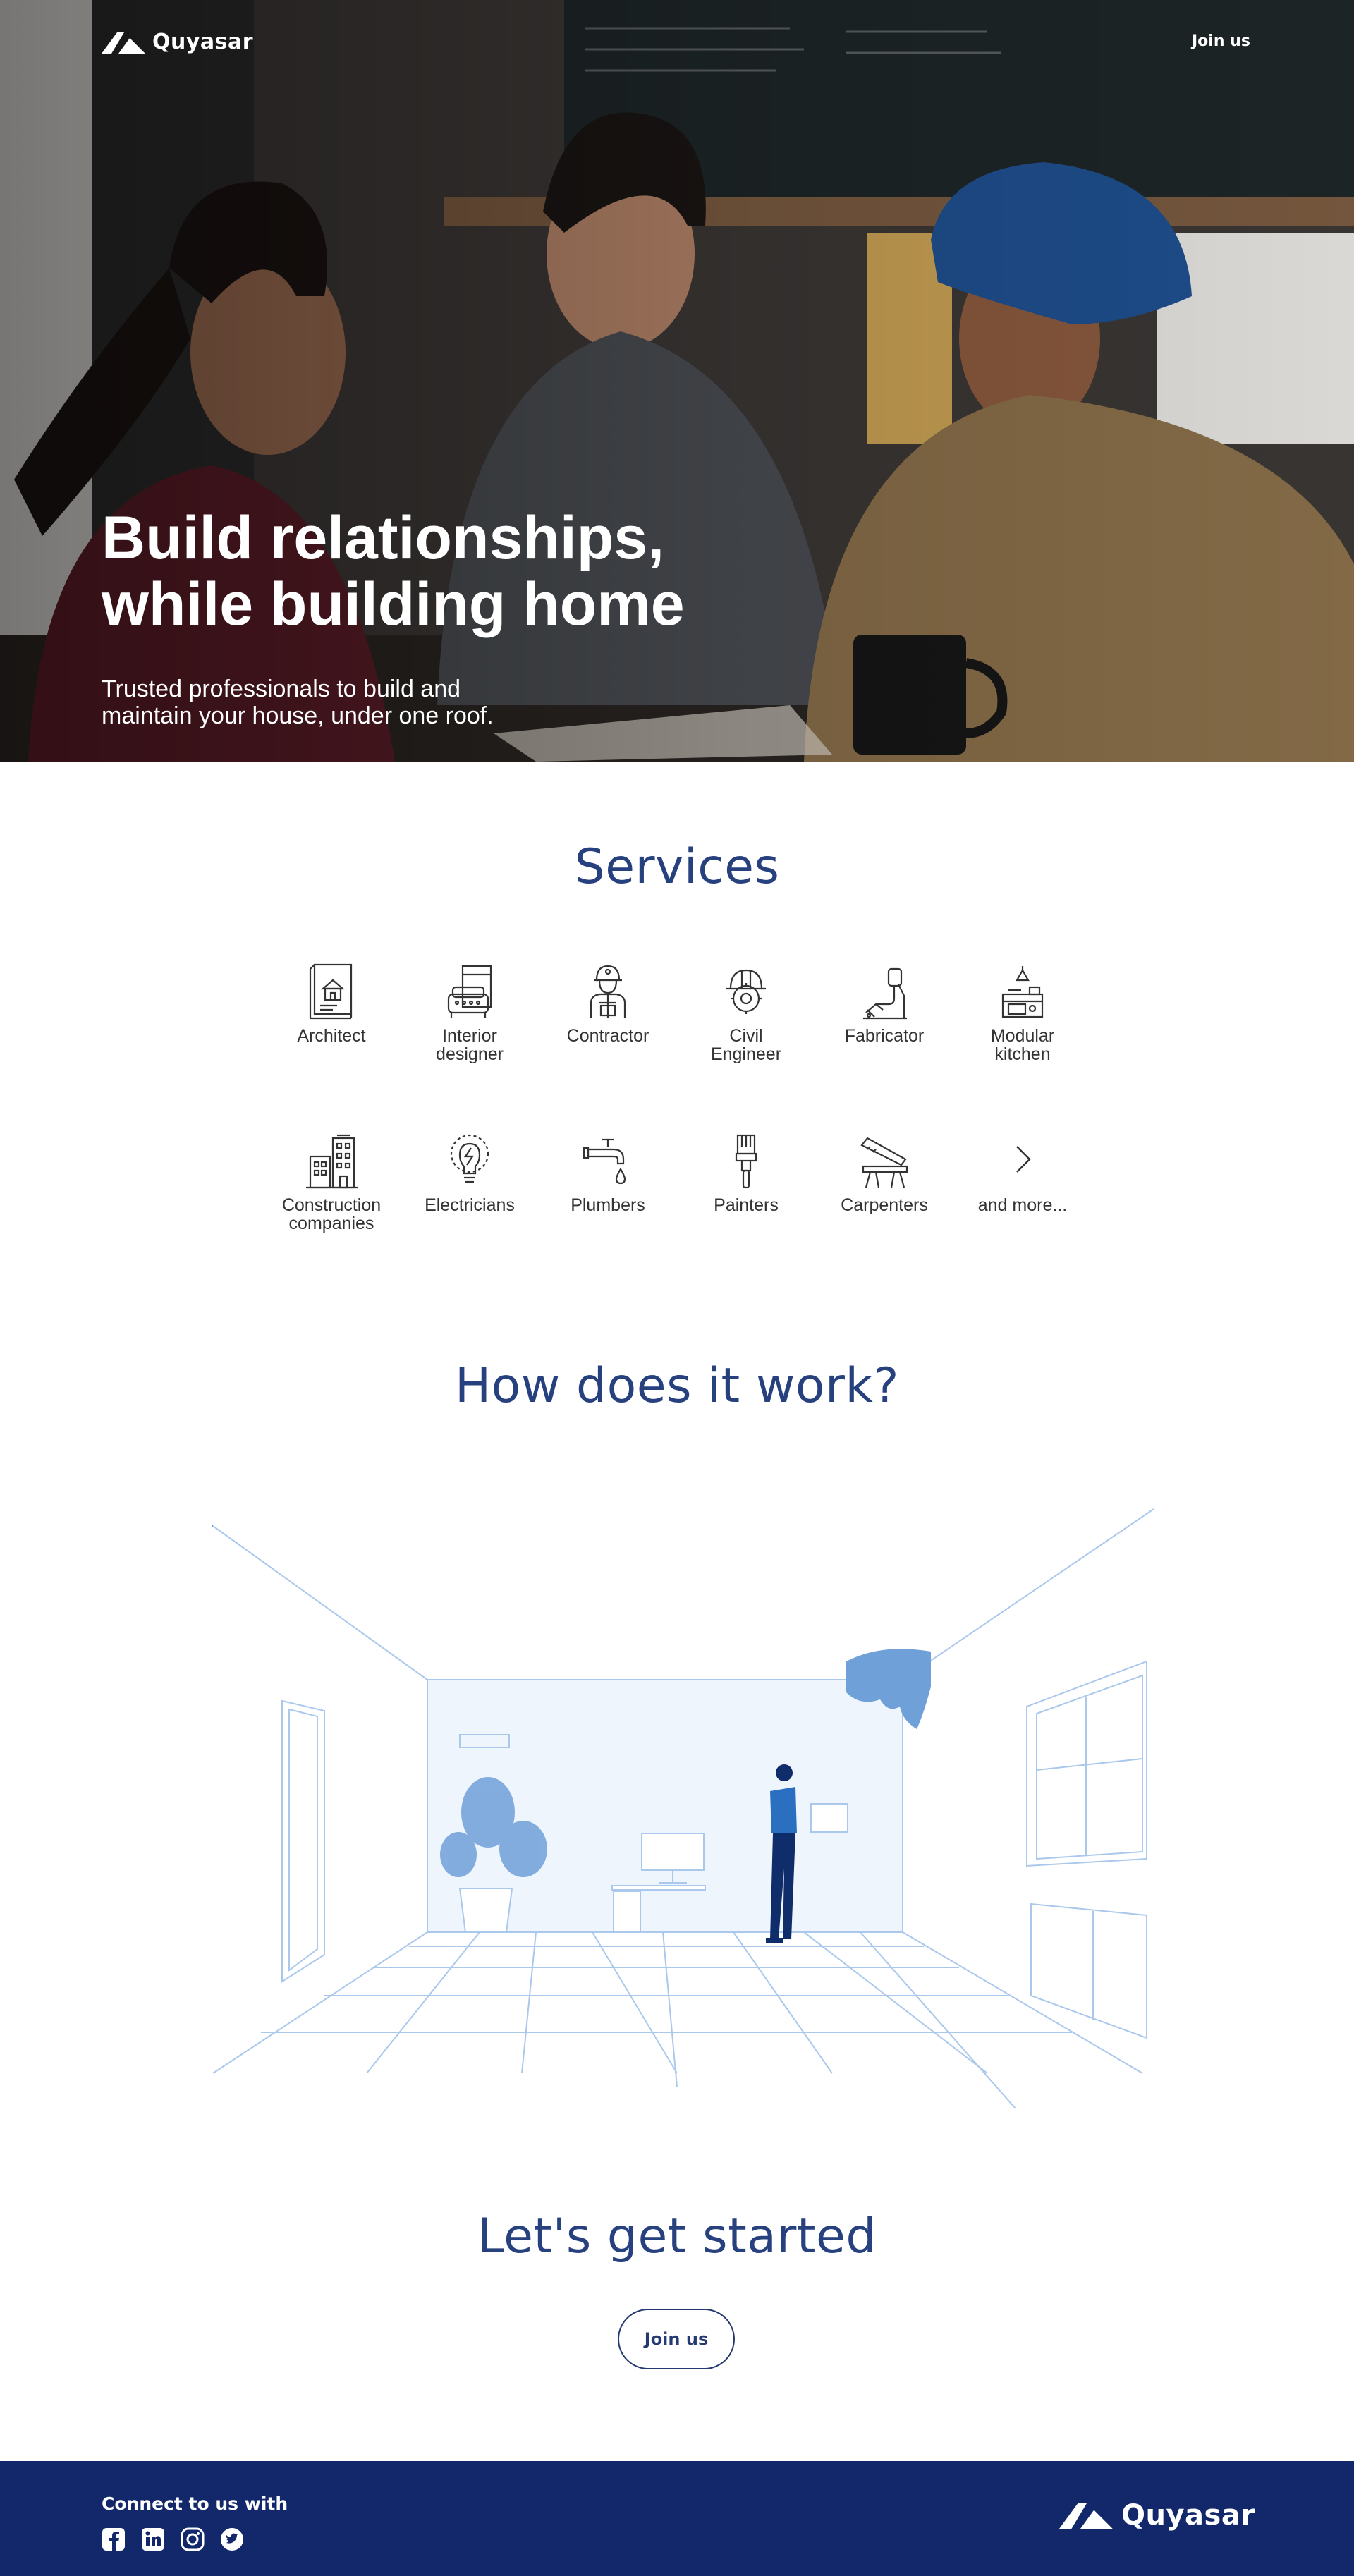 The width and height of the screenshot is (1354, 2576). Describe the element at coordinates (676, 2339) in the screenshot. I see `join-us-button: Join us` at that location.